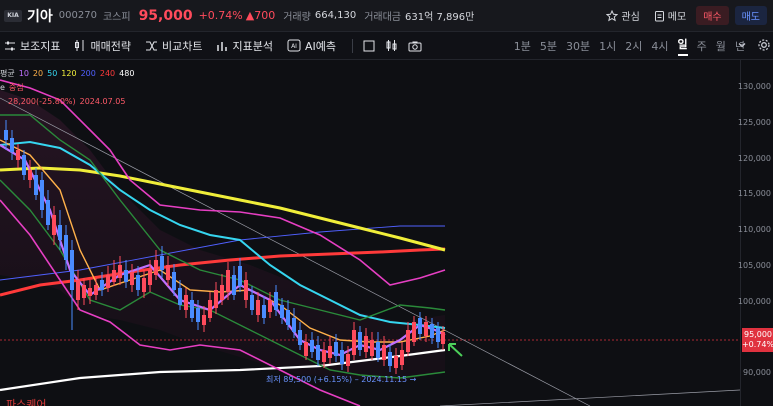  What do you see at coordinates (391, 45) in the screenshot?
I see `candle-type-button` at bounding box center [391, 45].